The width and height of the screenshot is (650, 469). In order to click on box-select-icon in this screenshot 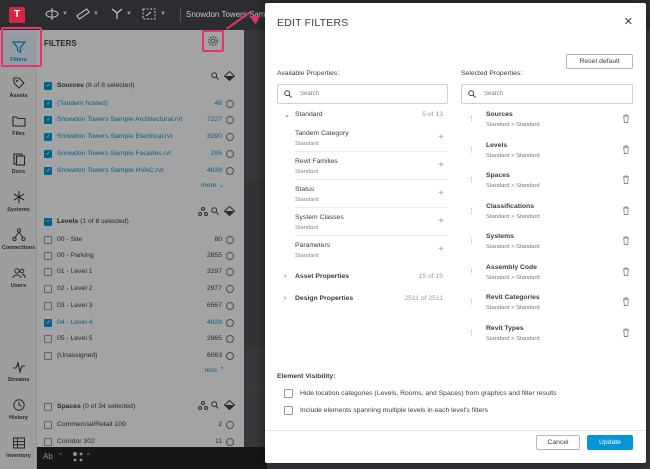, I will do `click(149, 15)`.